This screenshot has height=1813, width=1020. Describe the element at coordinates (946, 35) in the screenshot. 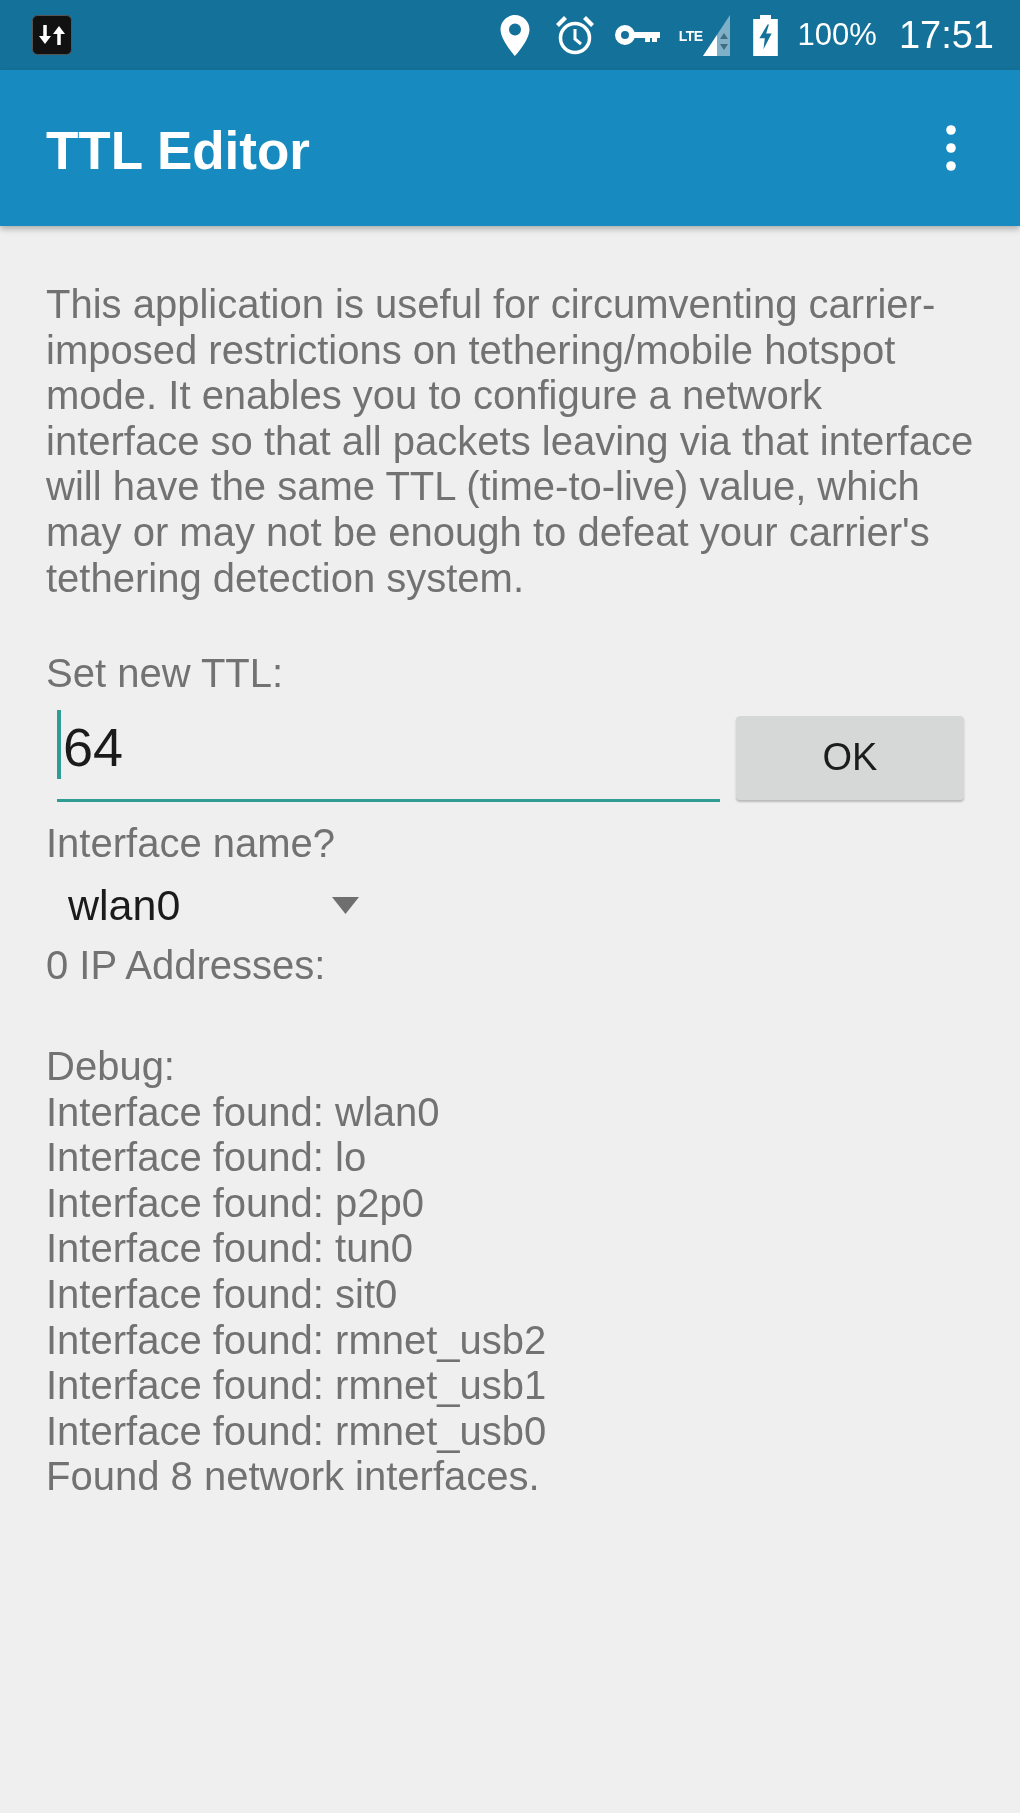

I see `clock-time: 17:51` at that location.